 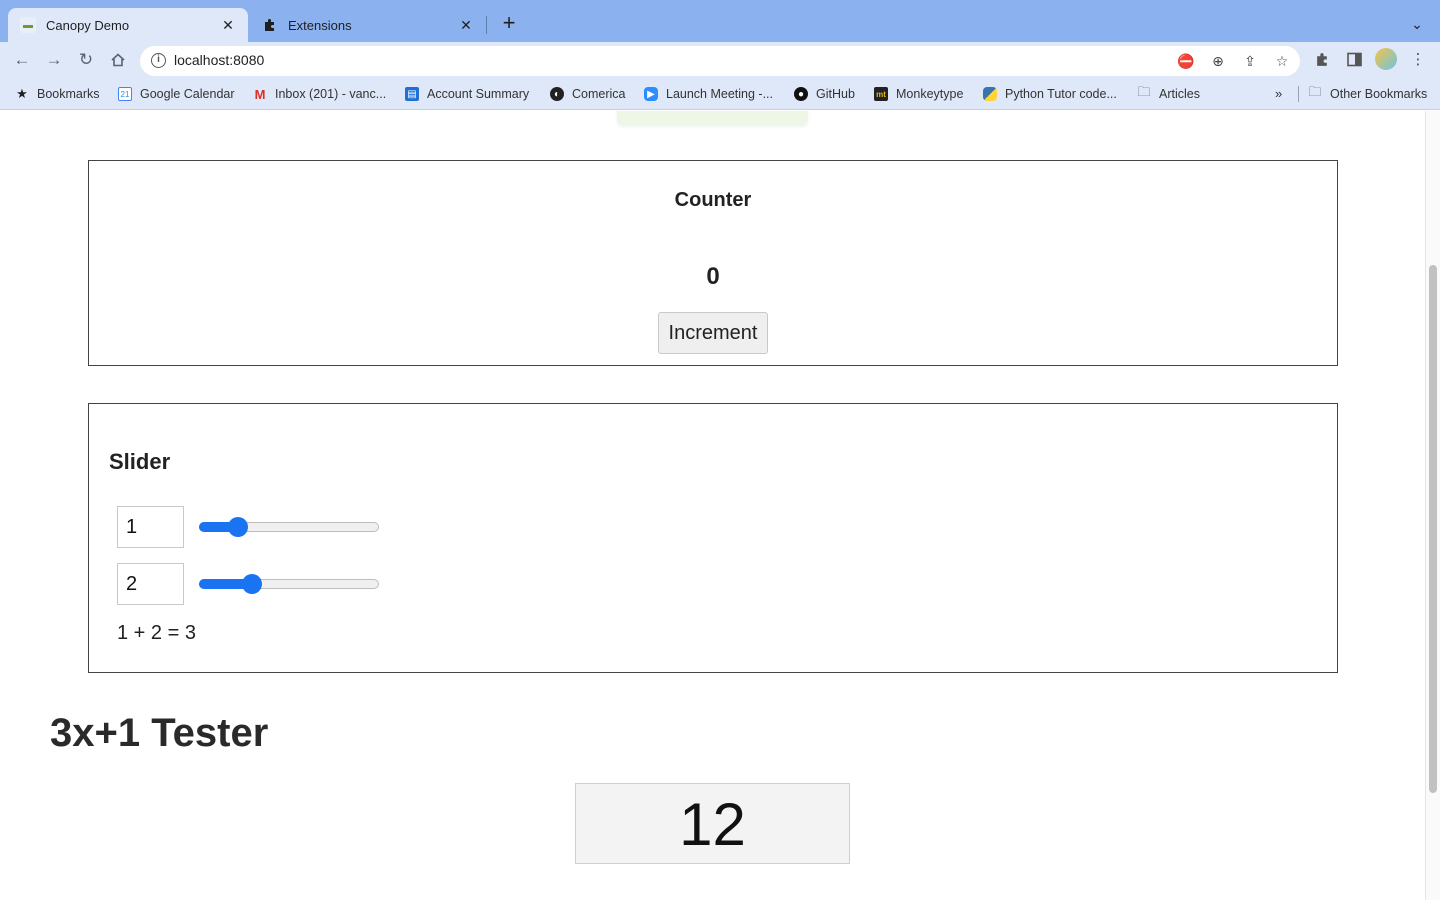 I want to click on bookmark-account-summary: ▤ Account Summary, so click(x=467, y=94).